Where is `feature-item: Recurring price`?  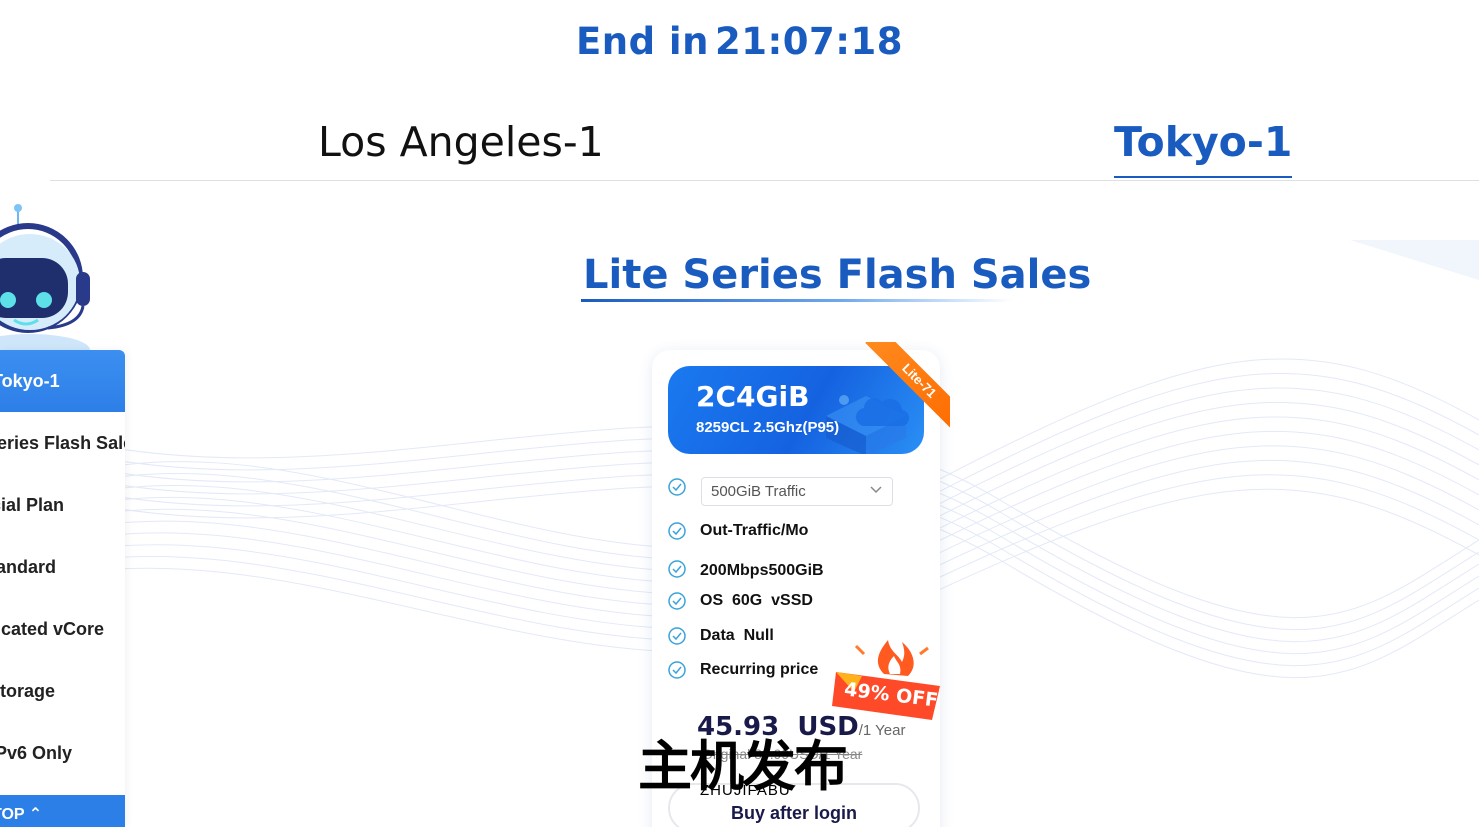 feature-item: Recurring price is located at coordinates (743, 670).